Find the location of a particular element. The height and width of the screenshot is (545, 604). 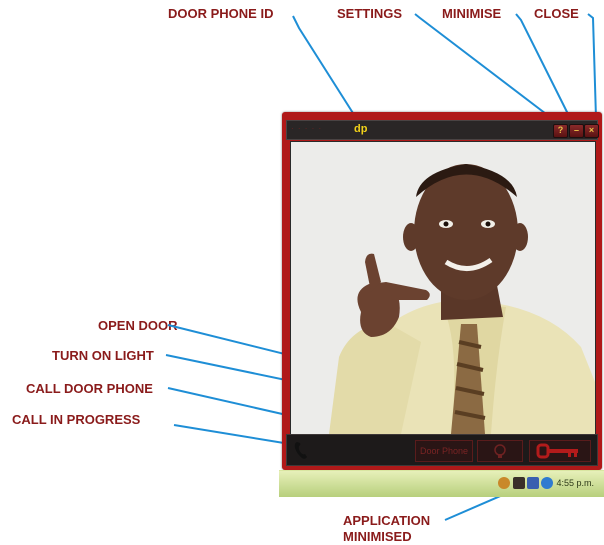

callout-call-in-progress: CALL IN PROGRESS is located at coordinates (76, 419).